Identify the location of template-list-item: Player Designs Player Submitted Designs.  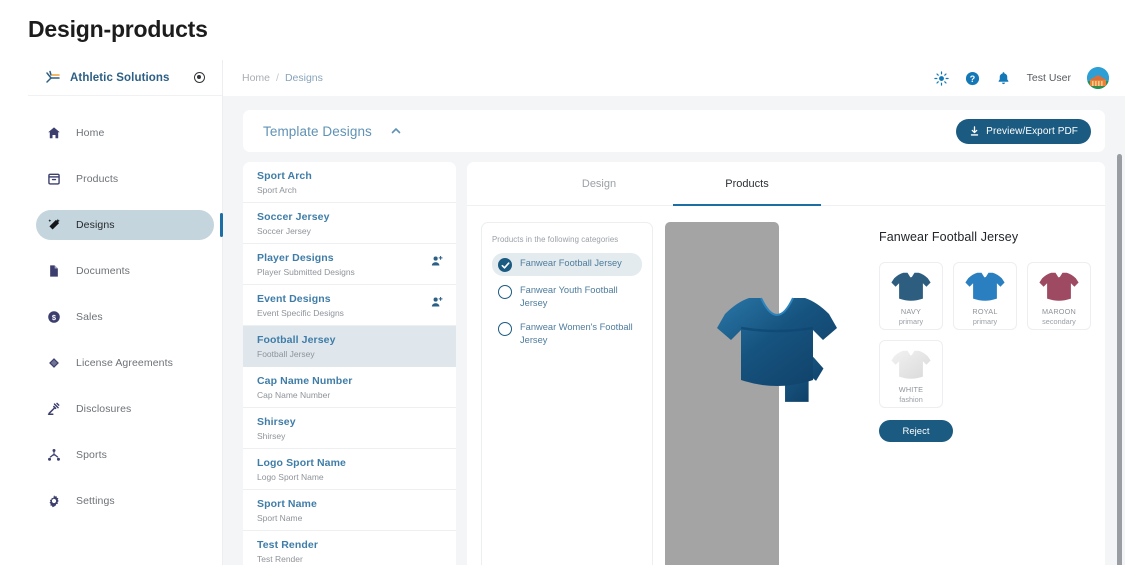
(349, 264).